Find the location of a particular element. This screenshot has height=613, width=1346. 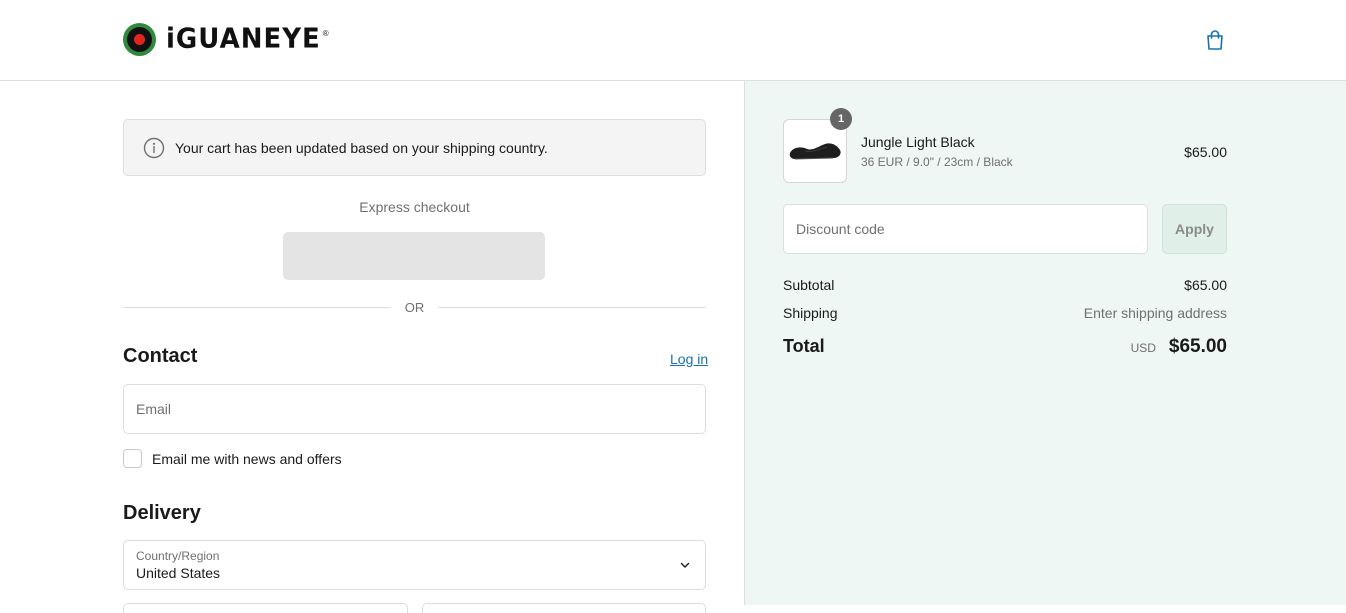

apply-discount-button: Apply is located at coordinates (1194, 229).